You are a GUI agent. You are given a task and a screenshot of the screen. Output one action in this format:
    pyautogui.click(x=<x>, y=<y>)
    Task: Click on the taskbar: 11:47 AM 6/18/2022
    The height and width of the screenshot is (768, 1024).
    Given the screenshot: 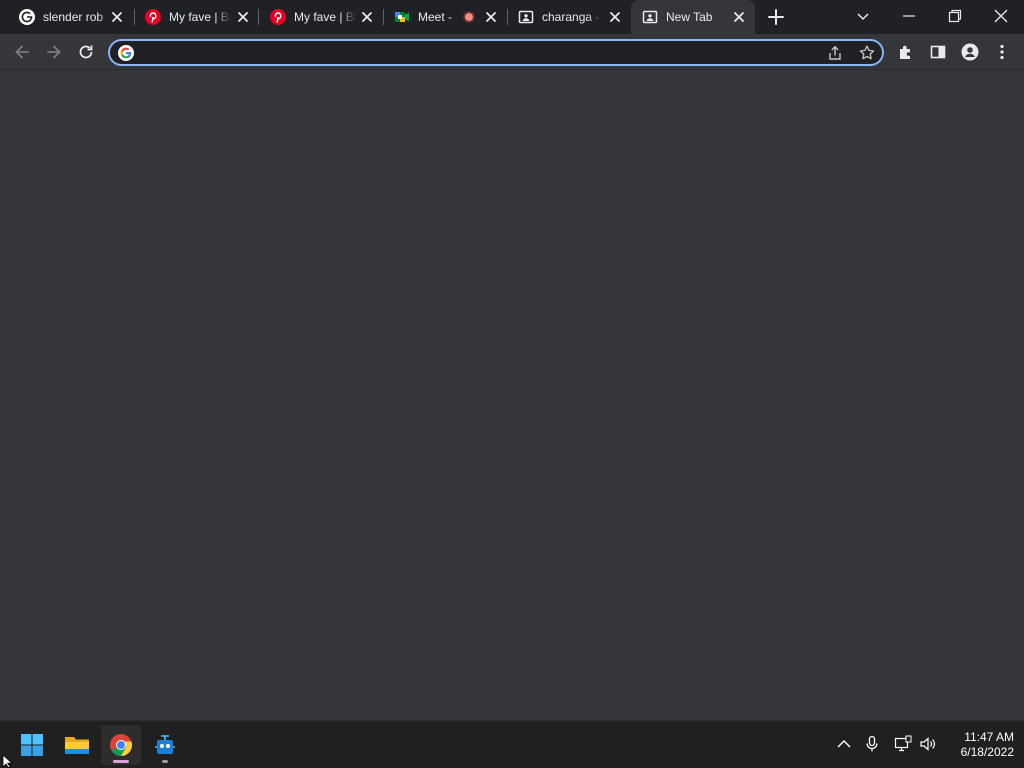 What is the action you would take?
    pyautogui.click(x=512, y=744)
    